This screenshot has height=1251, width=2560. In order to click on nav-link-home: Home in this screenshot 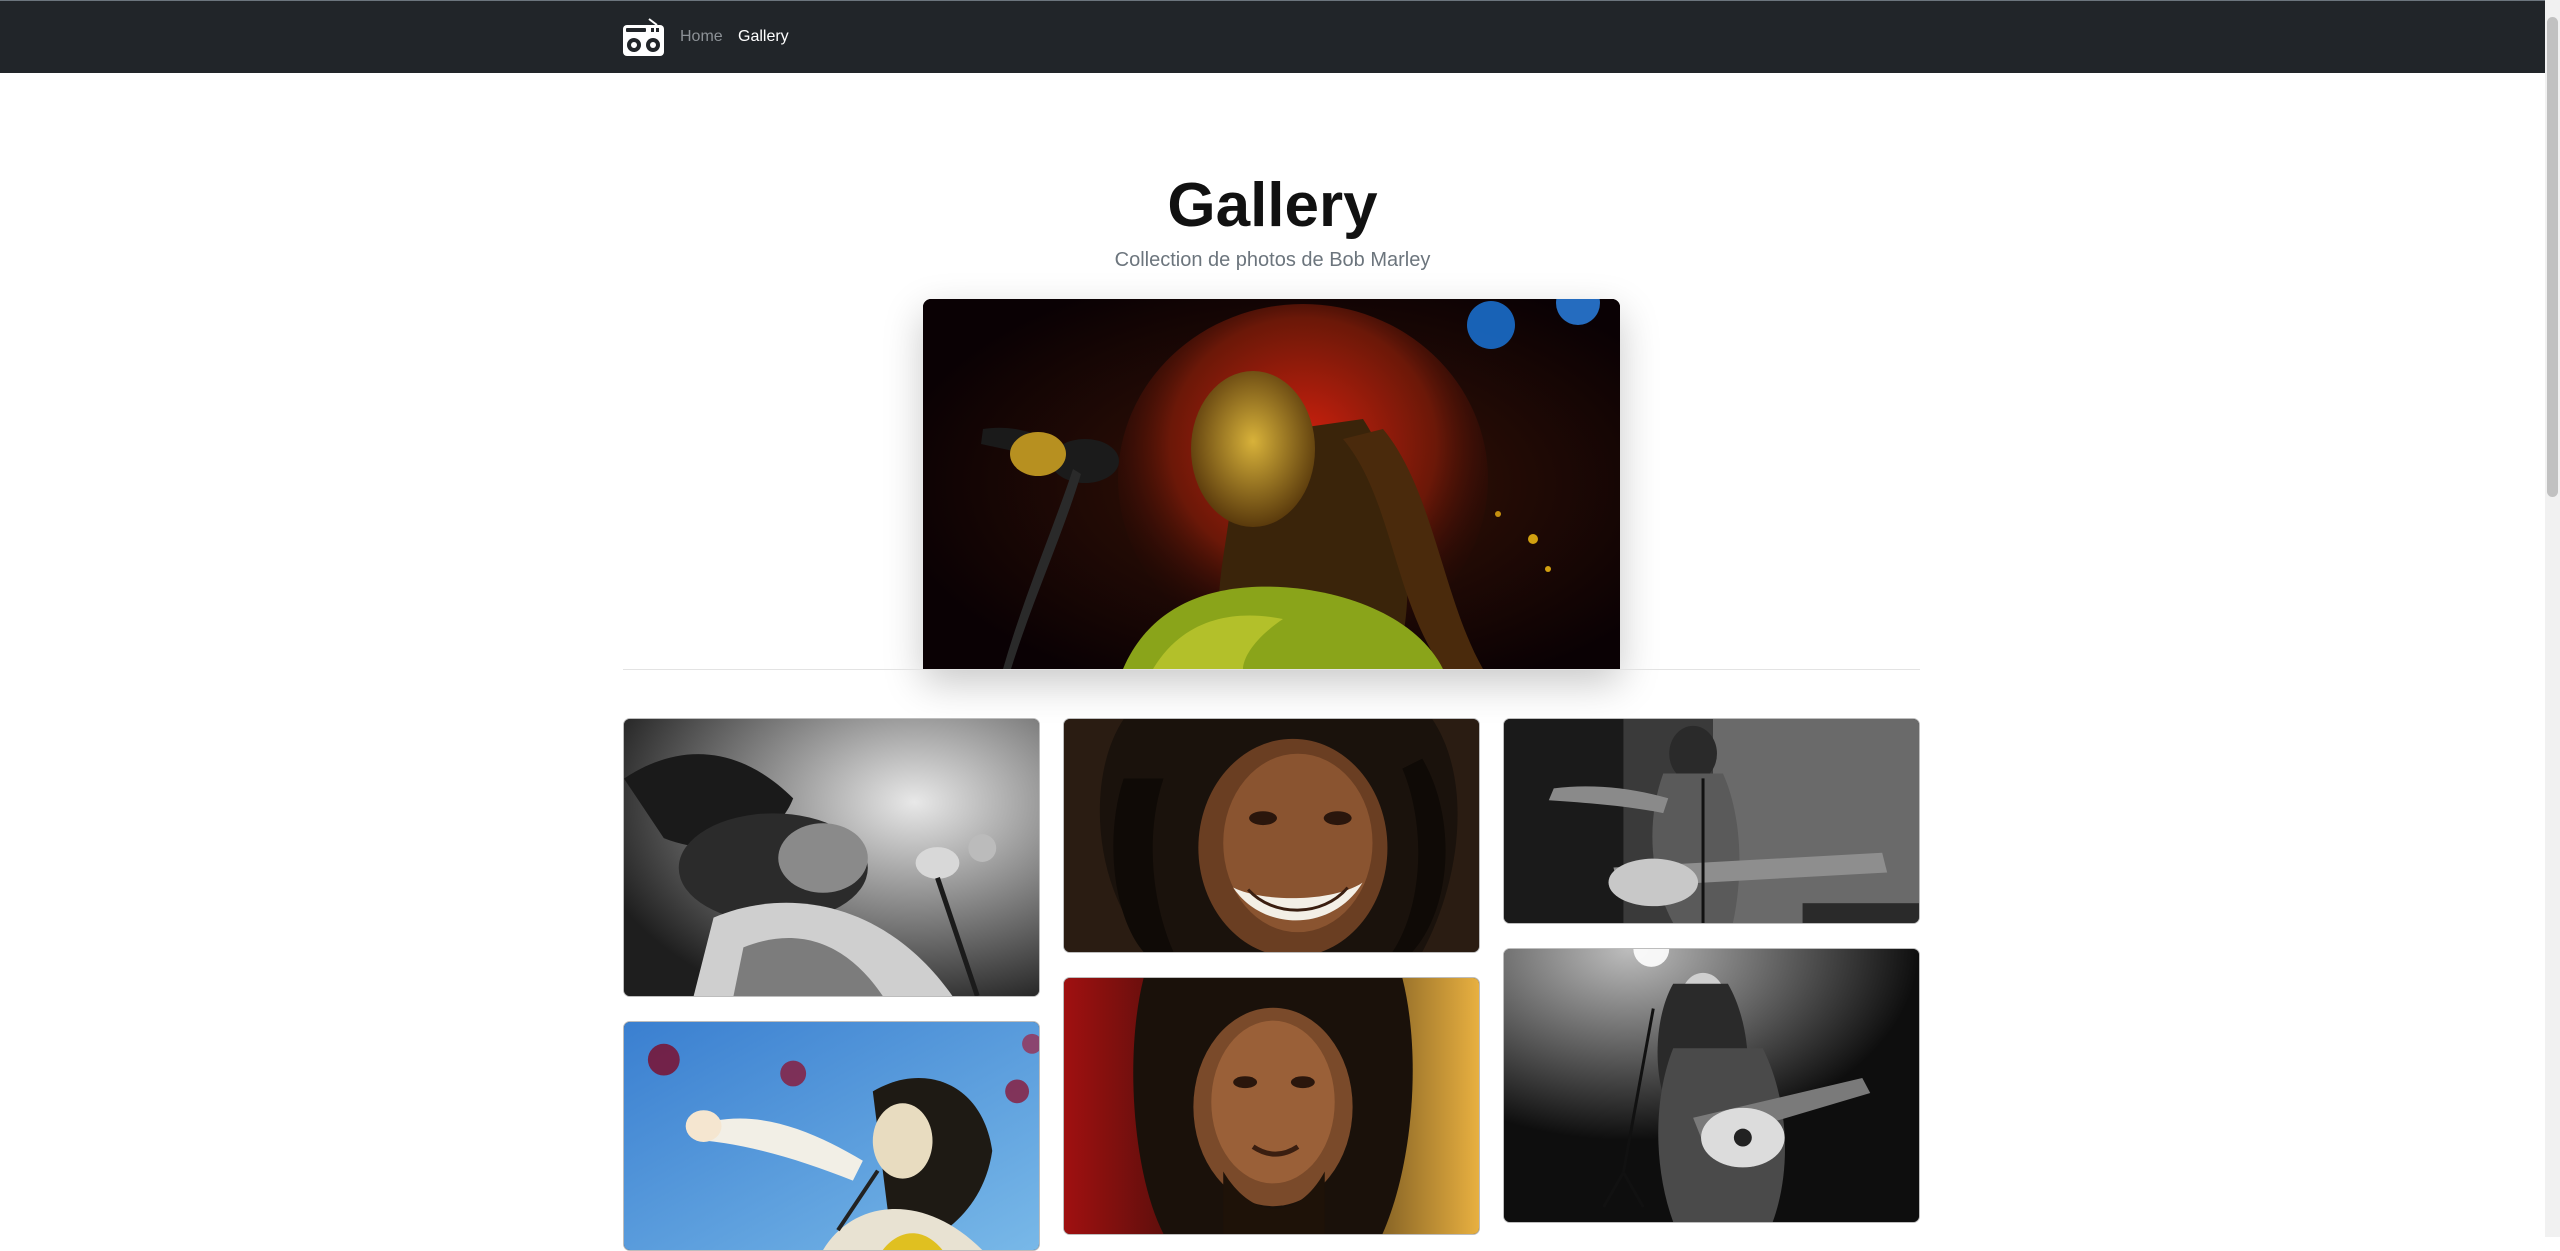, I will do `click(701, 37)`.